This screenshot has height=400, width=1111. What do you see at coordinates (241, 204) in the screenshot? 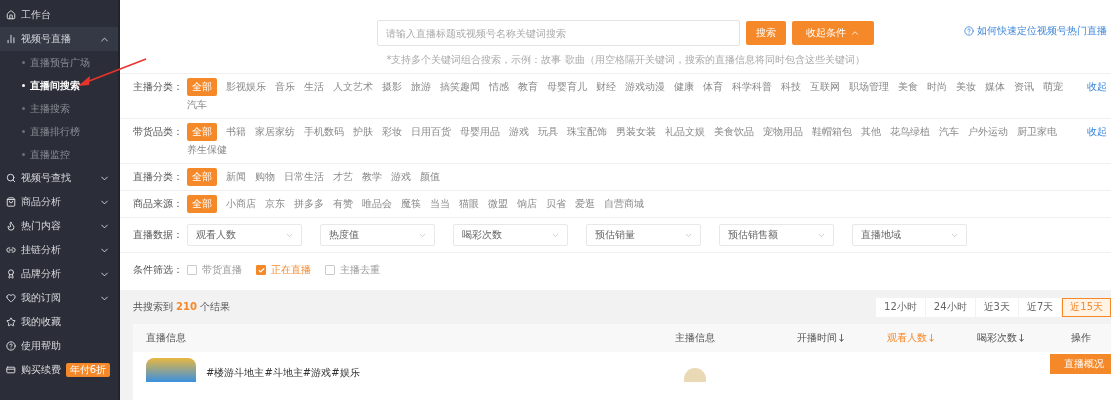
I see `filter-option: 小商店` at bounding box center [241, 204].